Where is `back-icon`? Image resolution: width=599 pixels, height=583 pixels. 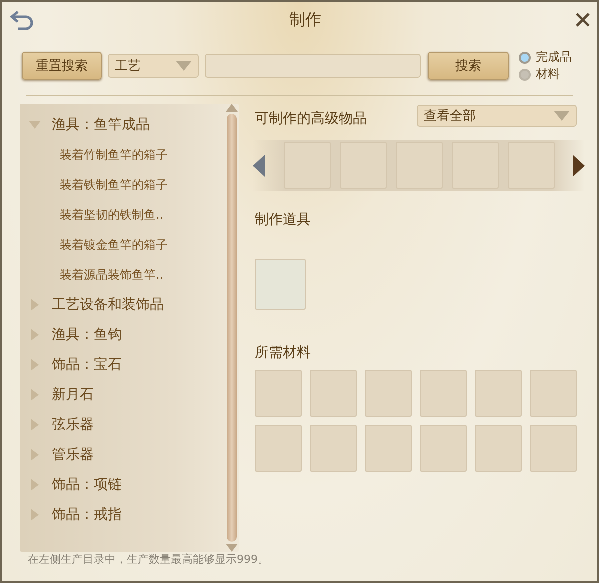
back-icon is located at coordinates (23, 20).